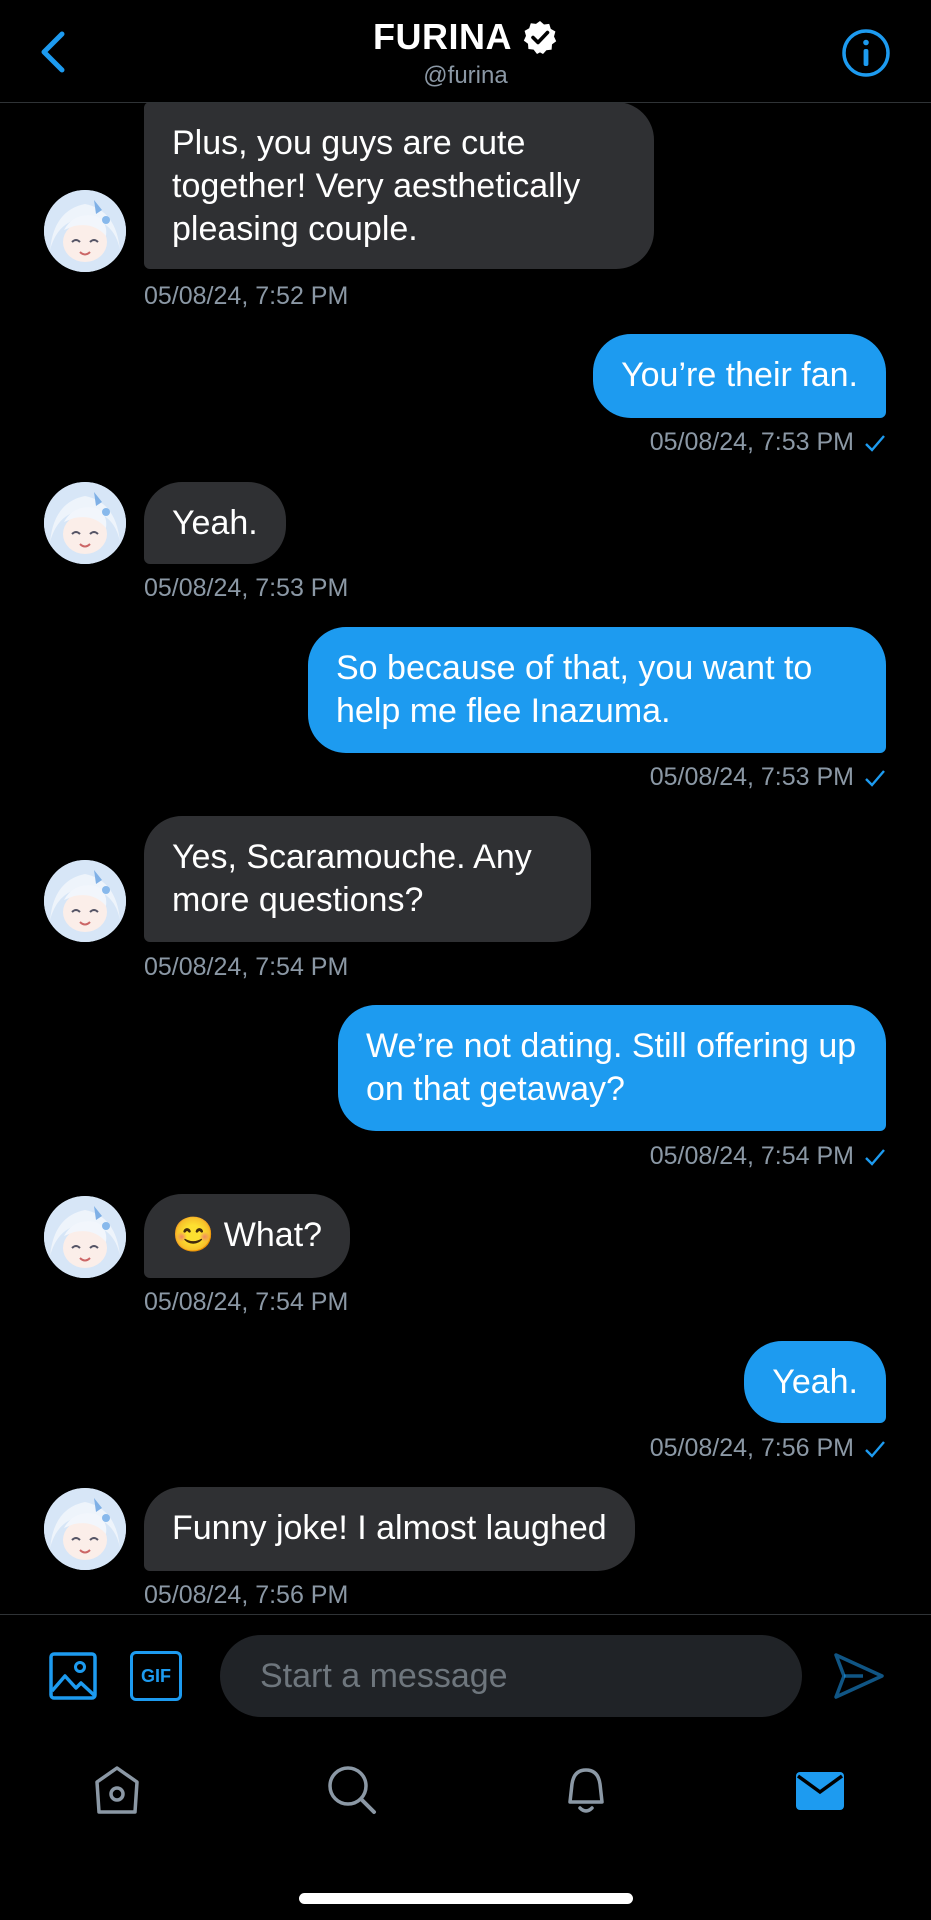 The image size is (931, 1920). Describe the element at coordinates (73, 1676) in the screenshot. I see `image-icon` at that location.